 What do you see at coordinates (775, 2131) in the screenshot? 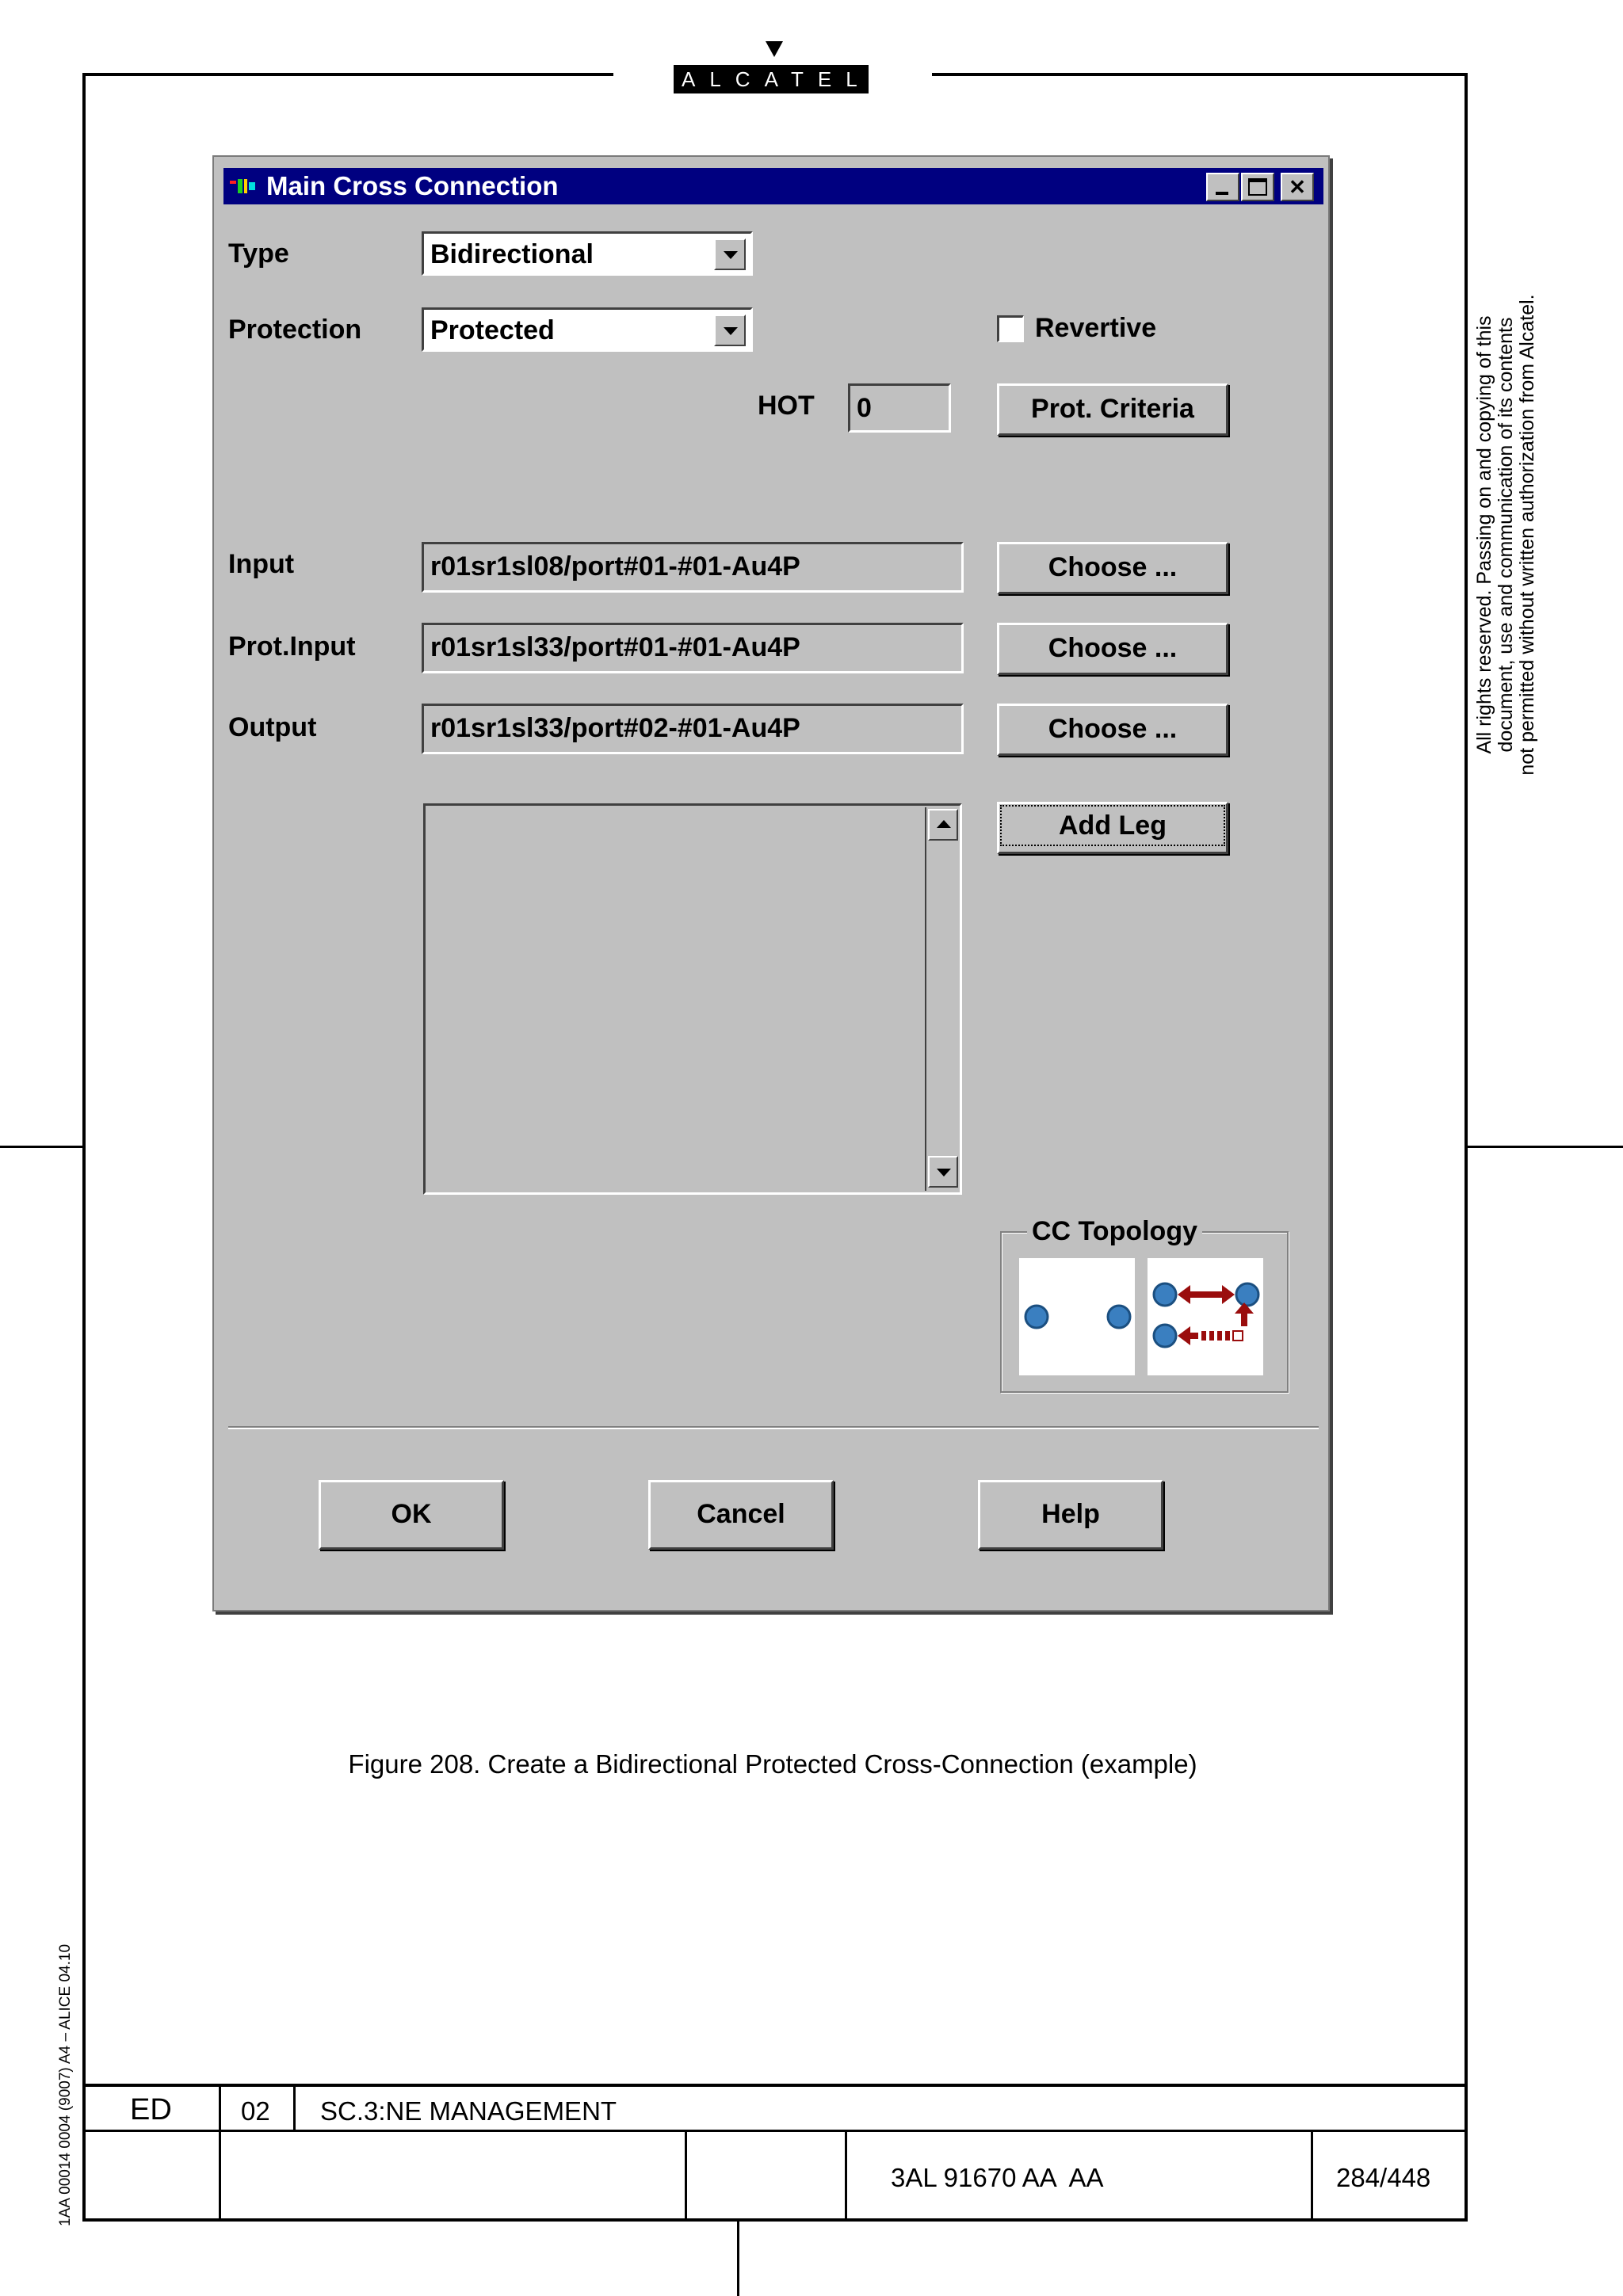
I see `footer-middle-border` at bounding box center [775, 2131].